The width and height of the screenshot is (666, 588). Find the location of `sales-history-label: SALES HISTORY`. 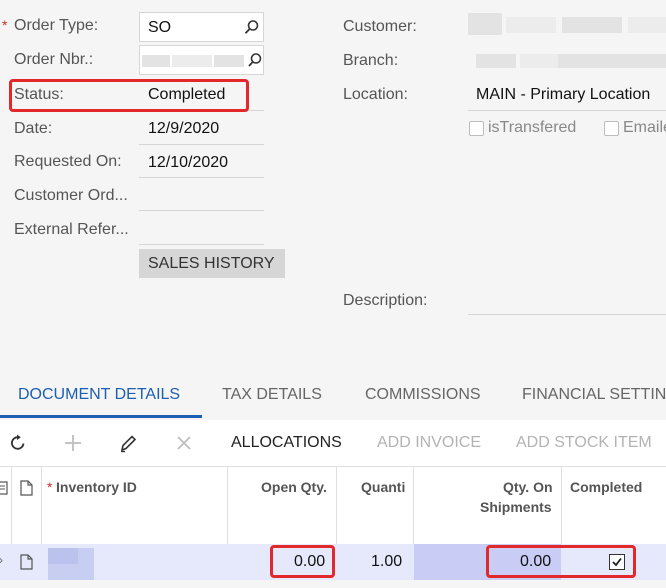

sales-history-label: SALES HISTORY is located at coordinates (211, 263).